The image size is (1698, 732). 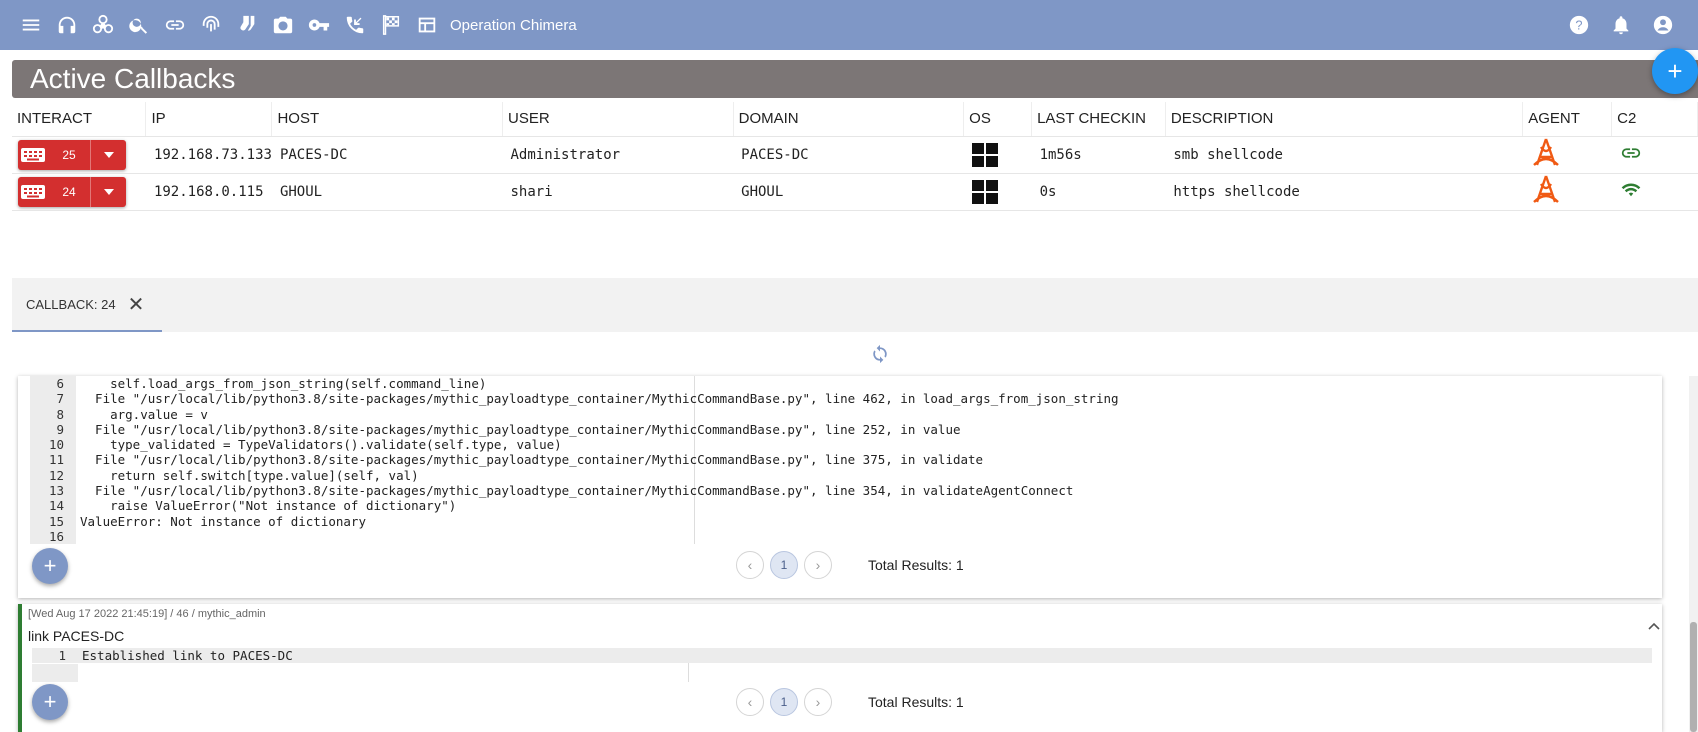 What do you see at coordinates (574, 536) in the screenshot?
I see `code-line: 16` at bounding box center [574, 536].